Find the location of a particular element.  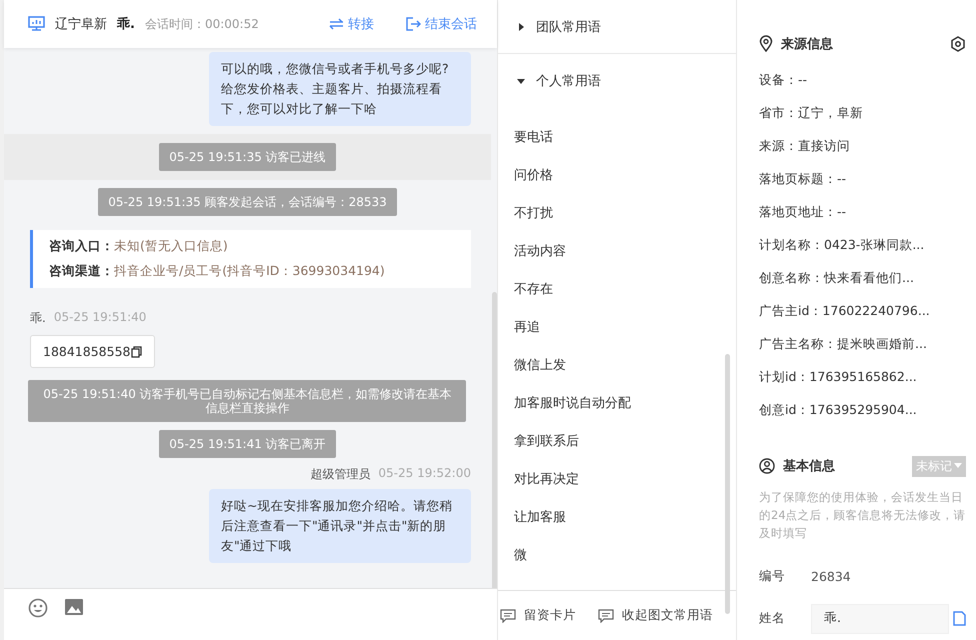

visitor-location: 辽宁阜新 is located at coordinates (81, 24).